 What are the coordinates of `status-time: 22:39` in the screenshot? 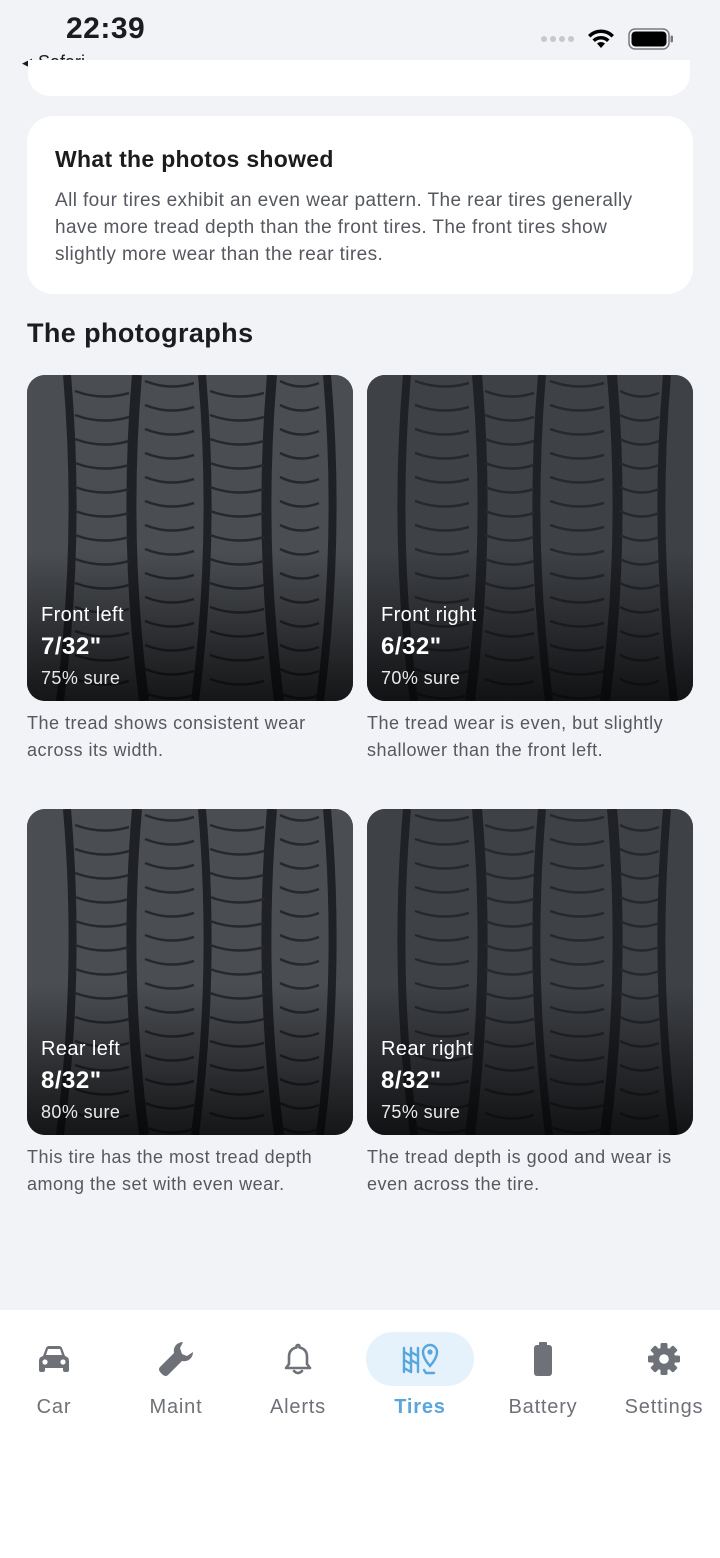 It's located at (106, 28).